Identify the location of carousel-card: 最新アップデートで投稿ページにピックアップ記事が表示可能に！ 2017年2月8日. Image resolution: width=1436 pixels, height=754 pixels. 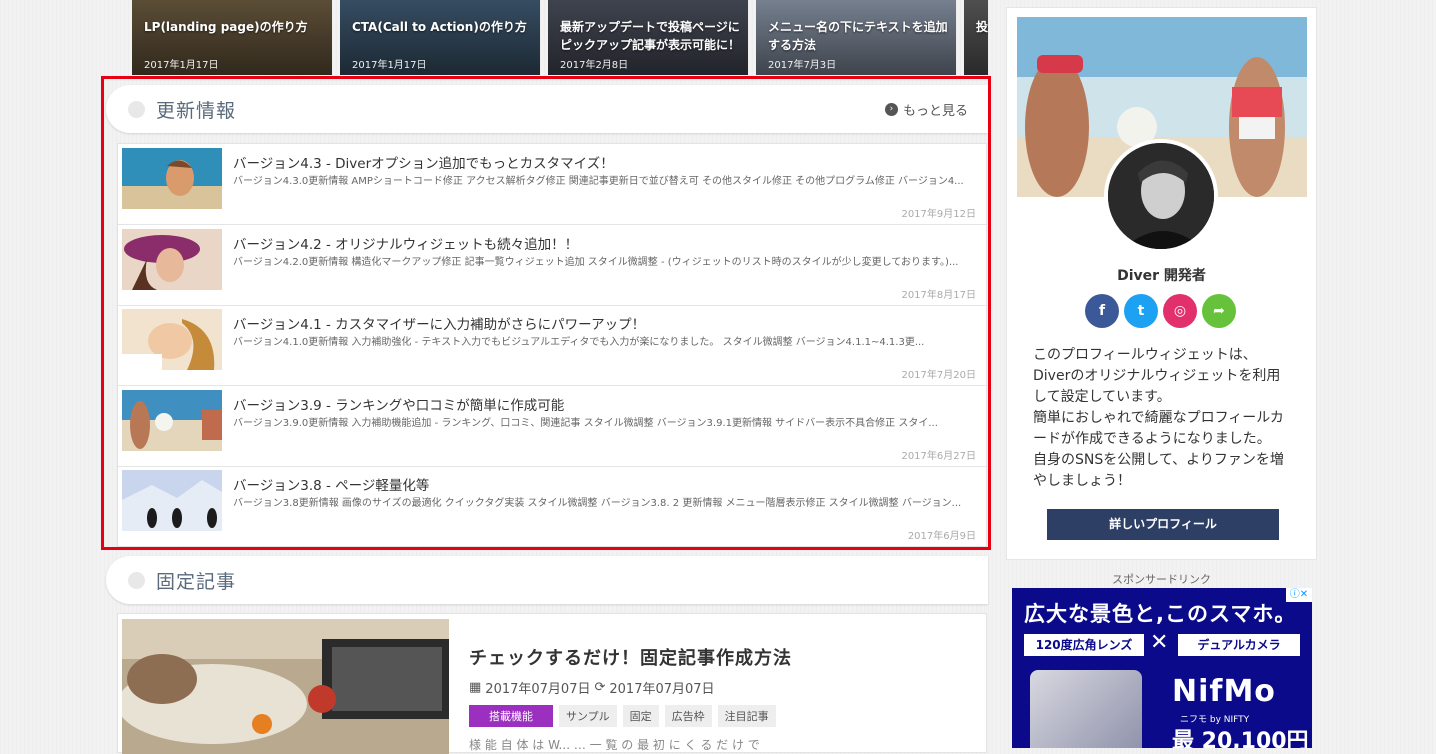
(648, 37).